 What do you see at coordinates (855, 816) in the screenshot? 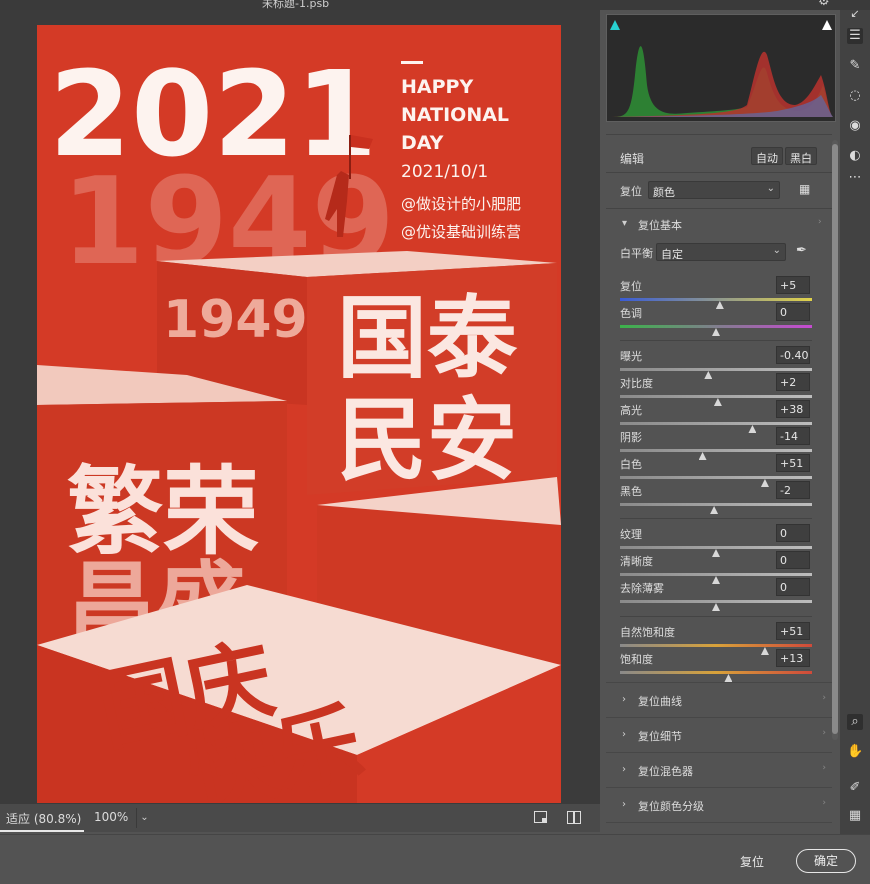
I see `grid-icon: ▦` at bounding box center [855, 816].